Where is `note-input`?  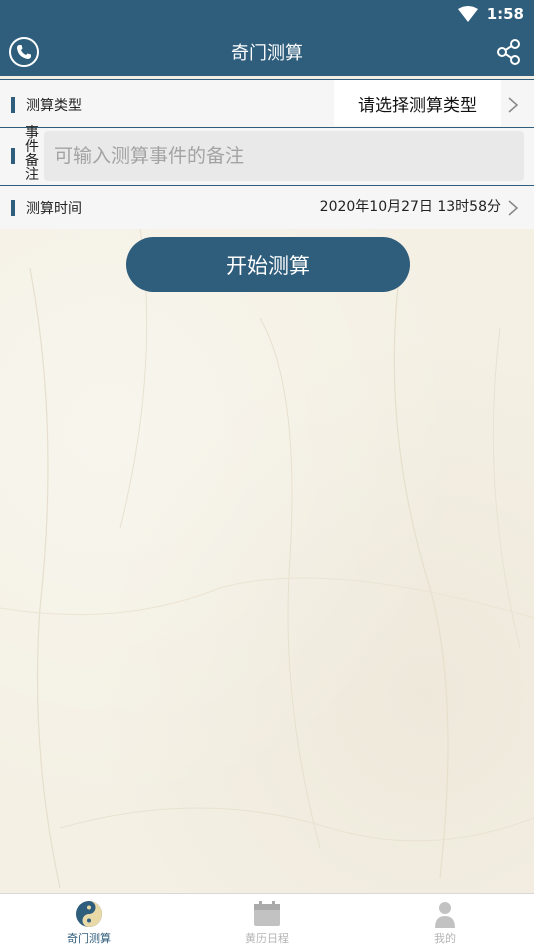 note-input is located at coordinates (284, 156).